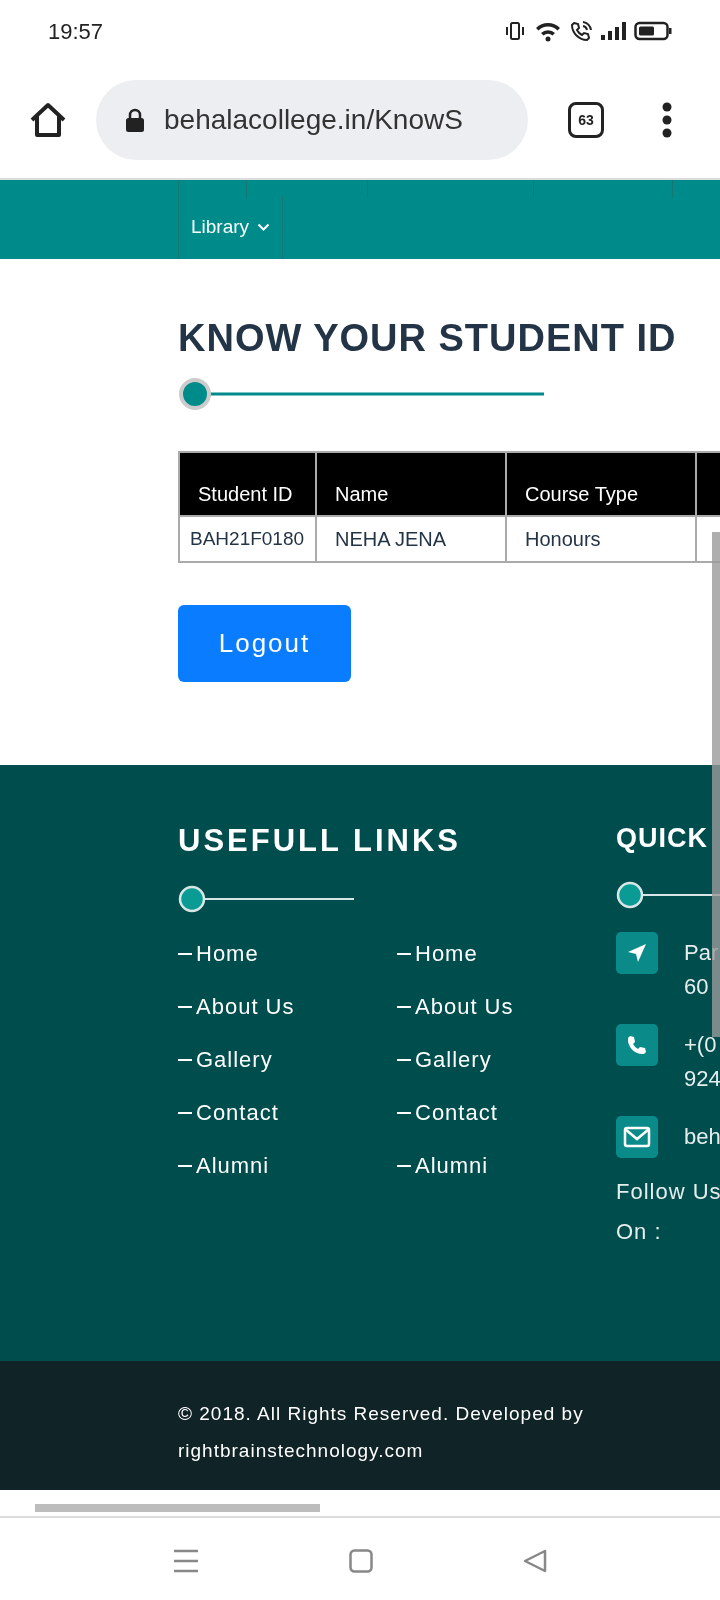 This screenshot has height=1600, width=720. Describe the element at coordinates (320, 840) in the screenshot. I see `footer-heading: USEFULL LINKS` at that location.